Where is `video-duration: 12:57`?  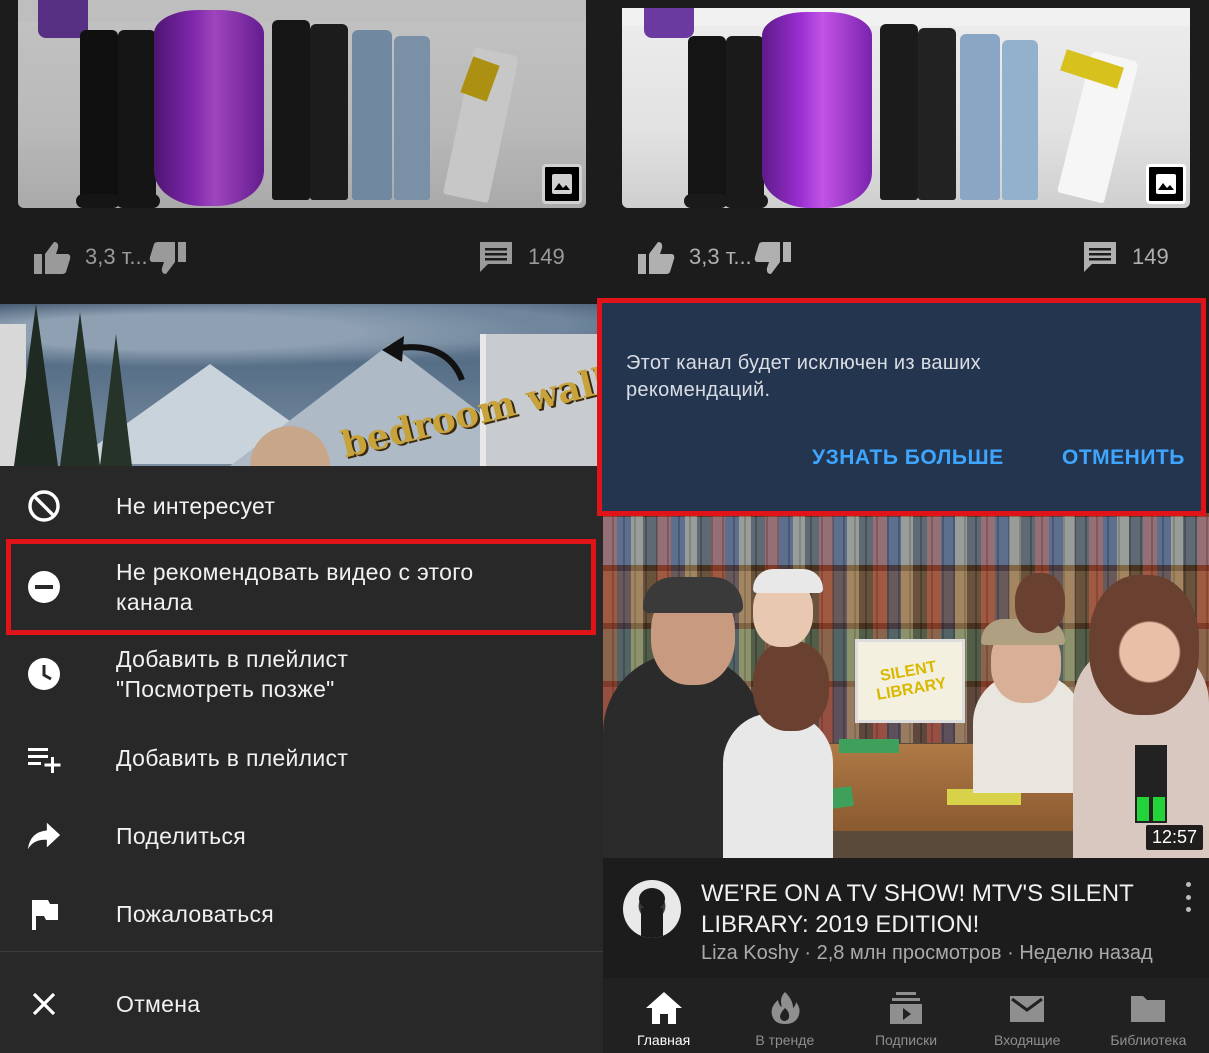 video-duration: 12:57 is located at coordinates (1174, 837).